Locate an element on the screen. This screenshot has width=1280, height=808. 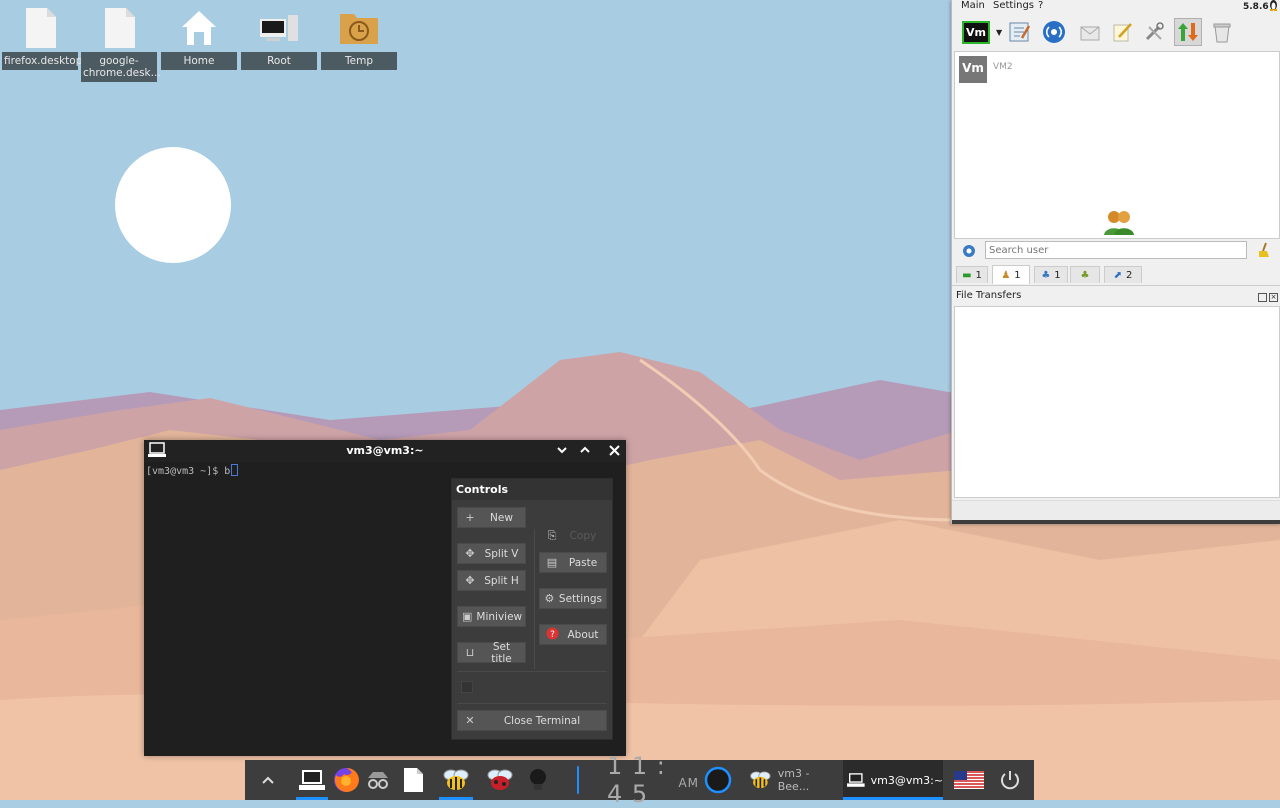
controls-title: Controls is located at coordinates (532, 489).